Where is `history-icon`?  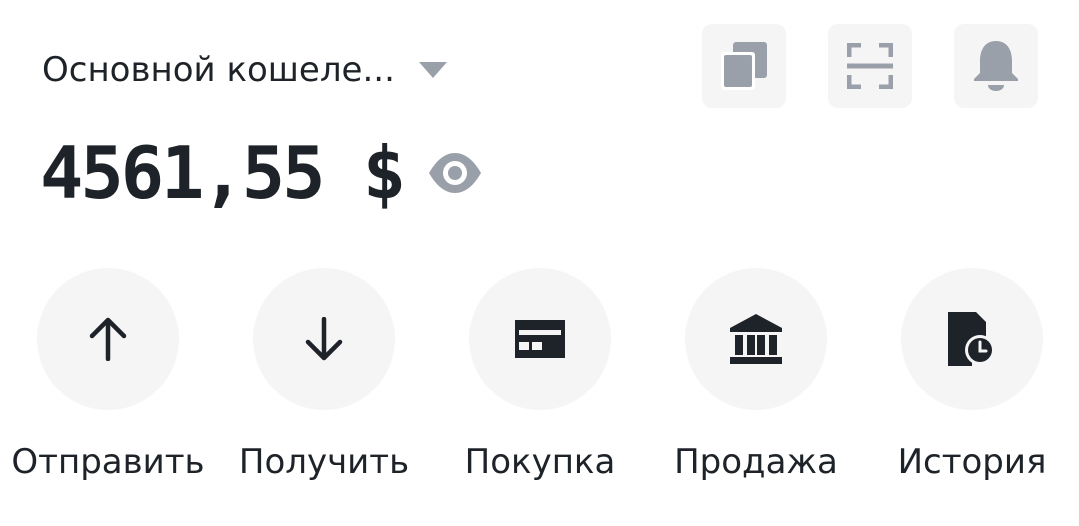 history-icon is located at coordinates (971, 339).